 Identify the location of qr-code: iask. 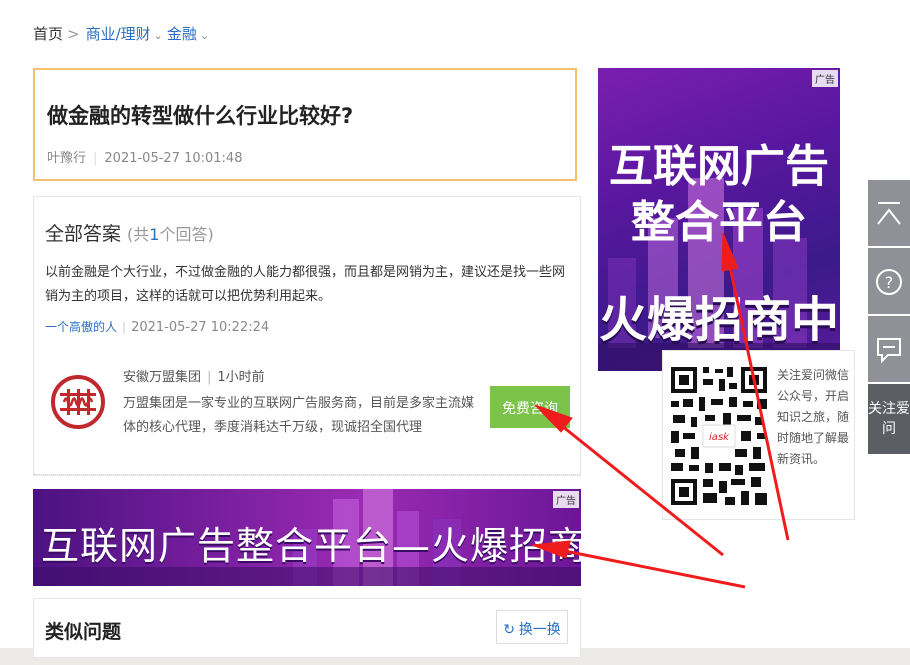
(719, 436).